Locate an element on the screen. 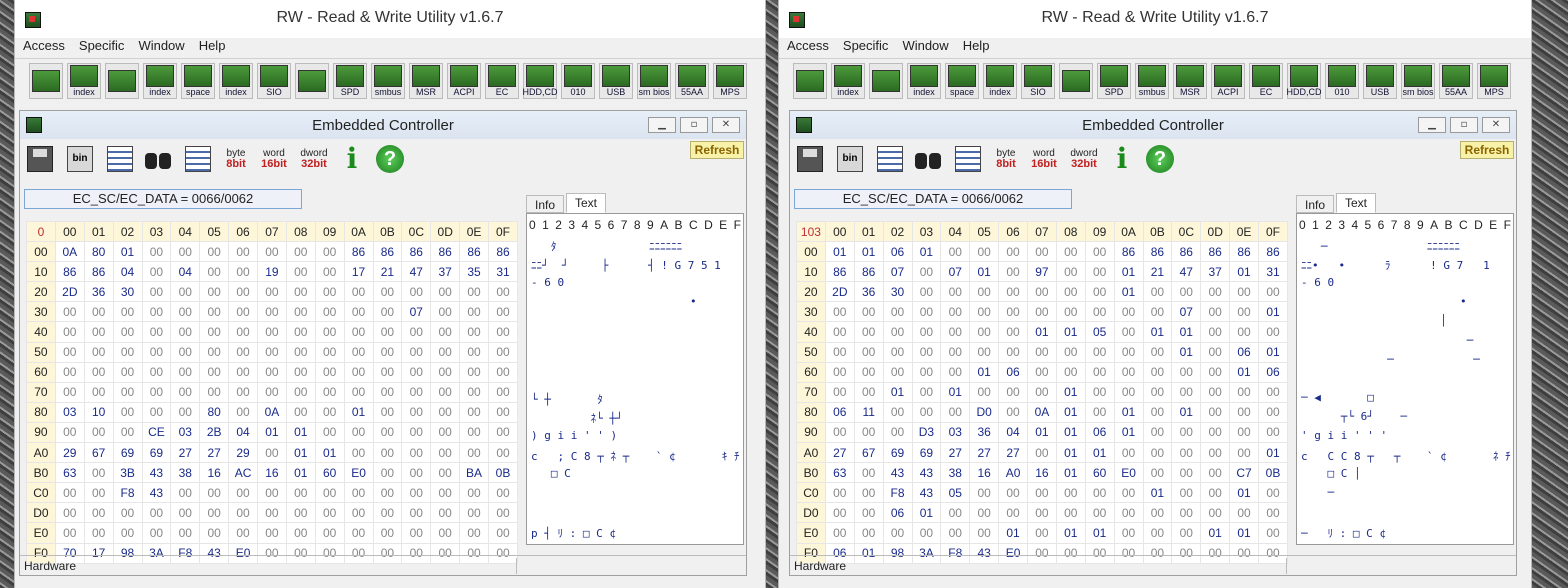 The height and width of the screenshot is (588, 1568). hex-cell: 07 is located at coordinates (897, 272).